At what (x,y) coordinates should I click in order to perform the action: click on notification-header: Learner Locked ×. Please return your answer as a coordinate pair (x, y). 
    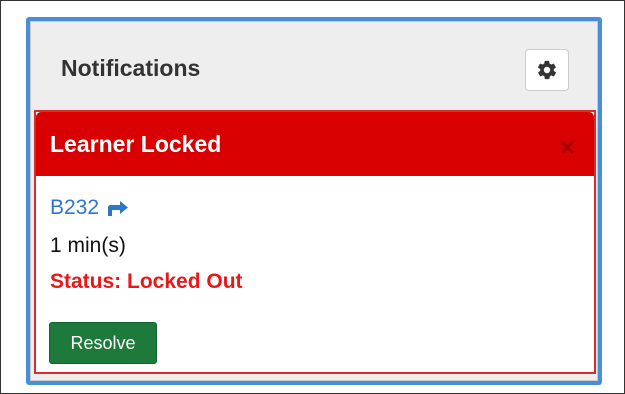
    Looking at the image, I should click on (315, 144).